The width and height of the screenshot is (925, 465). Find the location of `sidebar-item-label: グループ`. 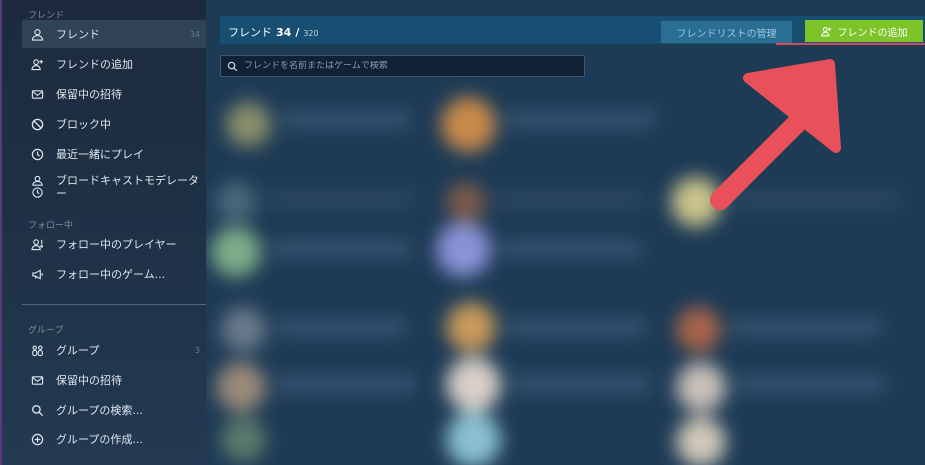

sidebar-item-label: グループ is located at coordinates (78, 350).